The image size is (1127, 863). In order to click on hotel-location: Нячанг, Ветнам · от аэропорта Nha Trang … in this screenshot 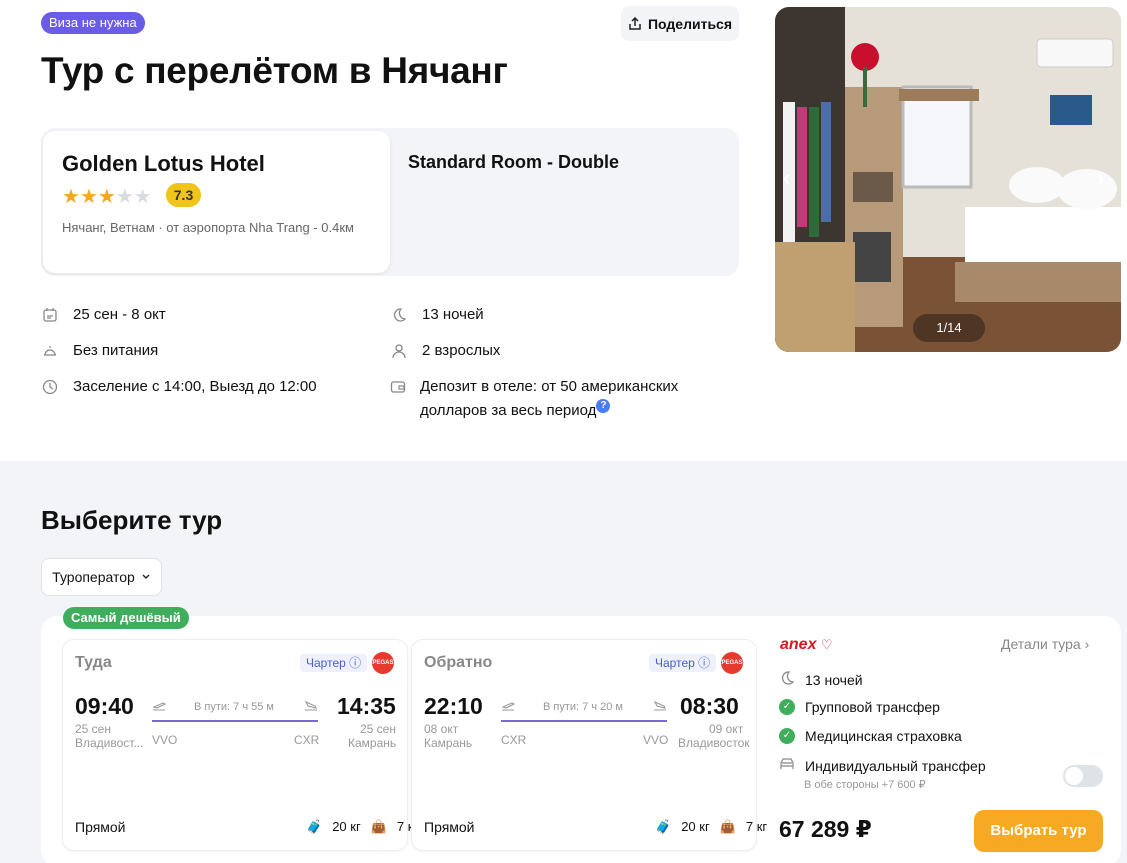, I will do `click(208, 227)`.